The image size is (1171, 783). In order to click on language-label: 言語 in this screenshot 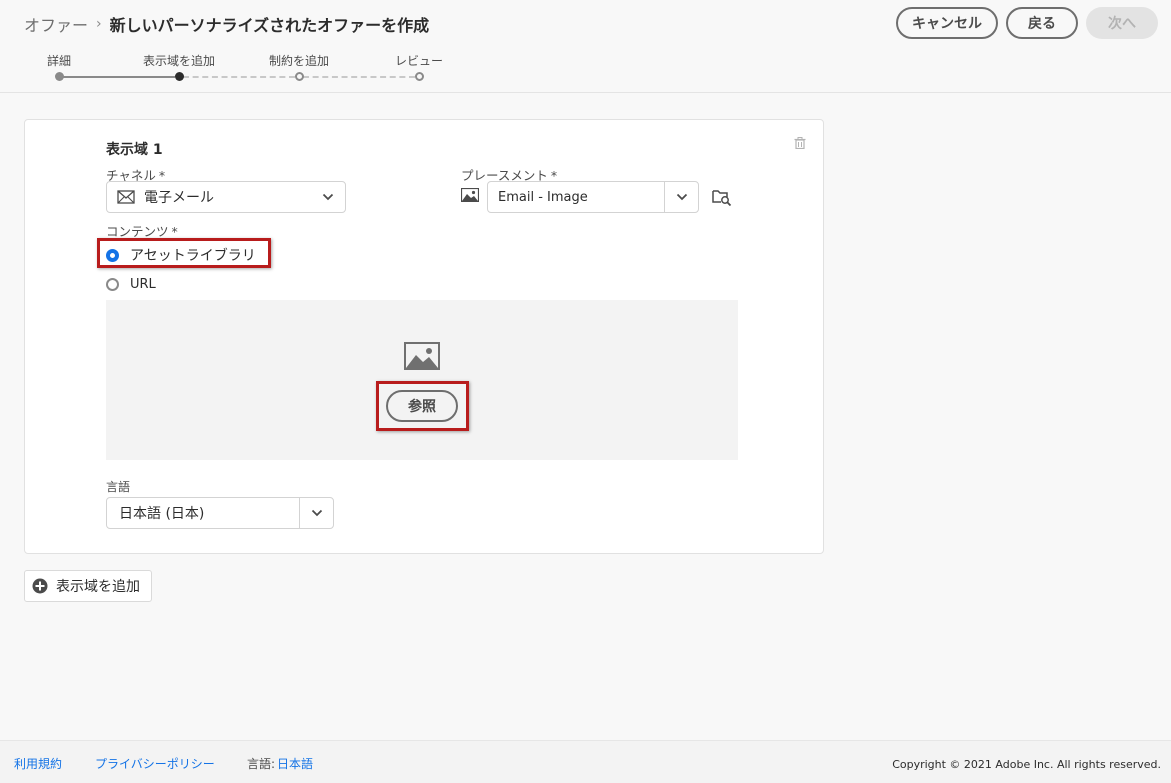, I will do `click(118, 487)`.